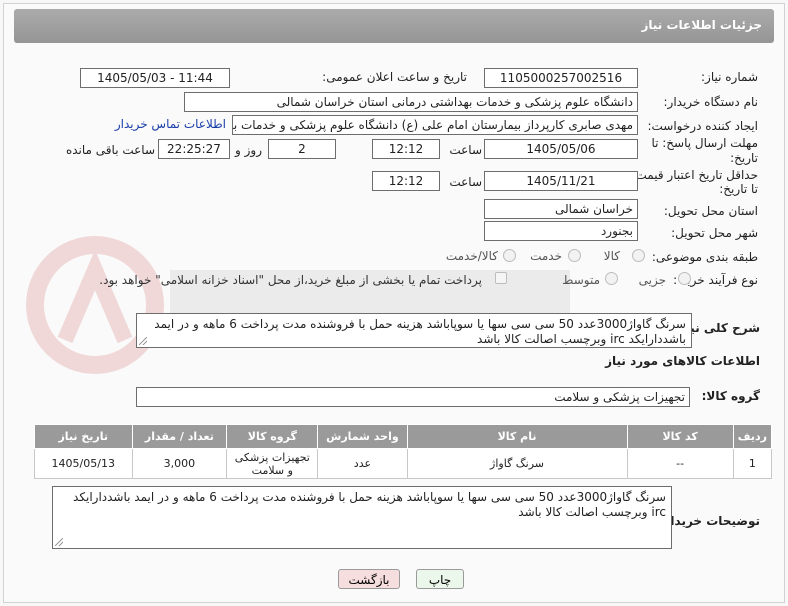  Describe the element at coordinates (704, 143) in the screenshot. I see `deadline-label: مهلت ارسال پاسخ: تا` at that location.